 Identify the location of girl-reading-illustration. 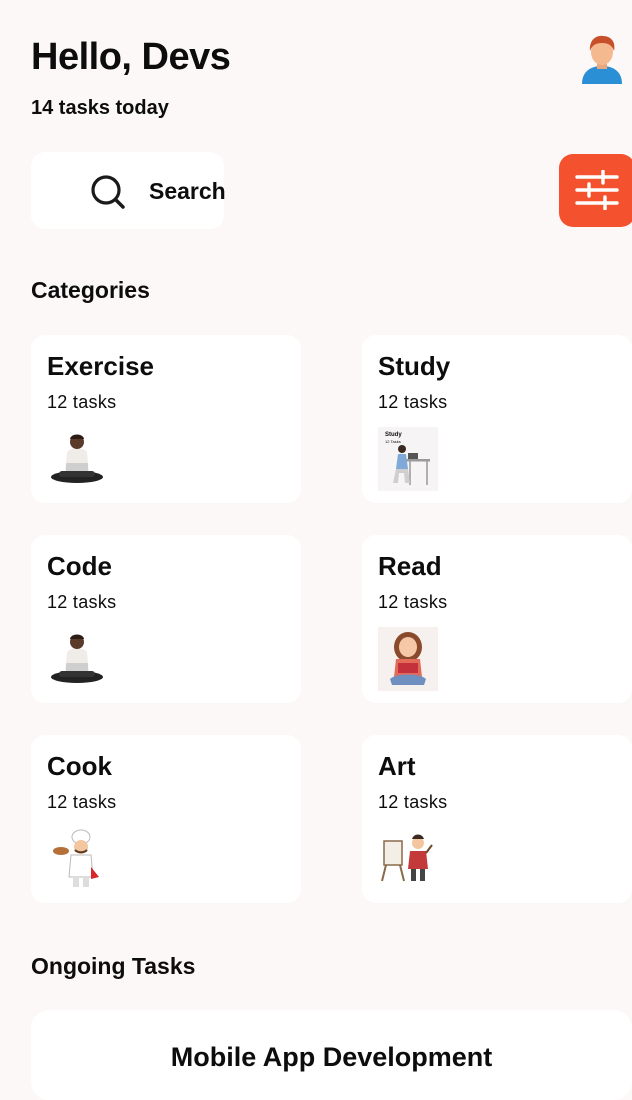
(408, 659).